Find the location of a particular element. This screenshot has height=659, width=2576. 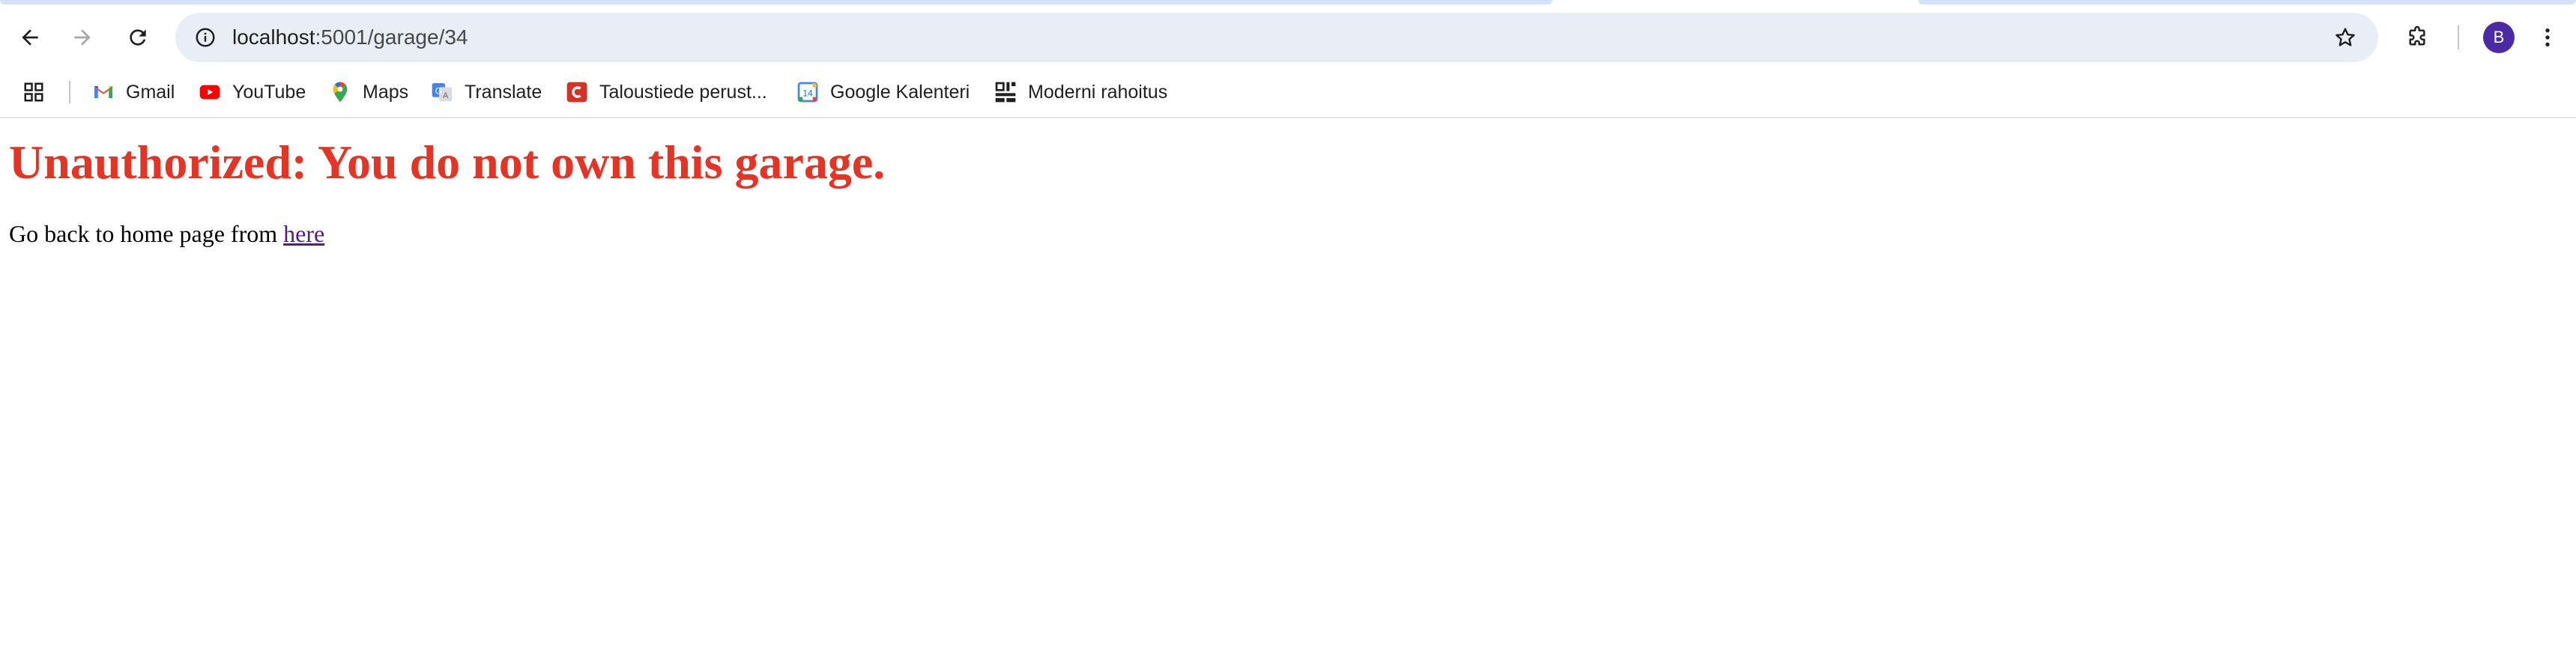

apps-grid-icon is located at coordinates (33, 92).